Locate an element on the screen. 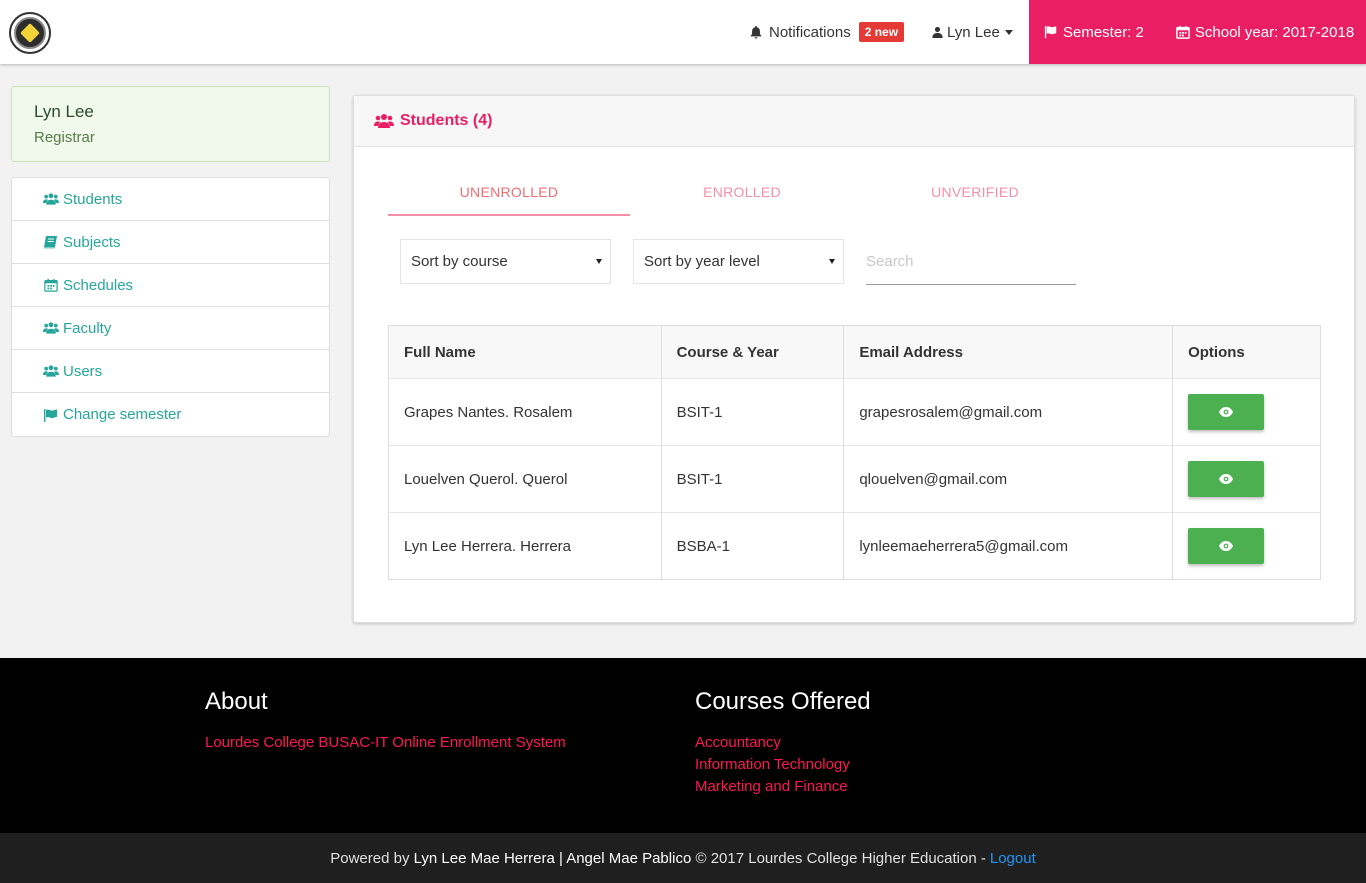 This screenshot has width=1366, height=883. sidebar-item-change-semester: Change semester is located at coordinates (170, 414).